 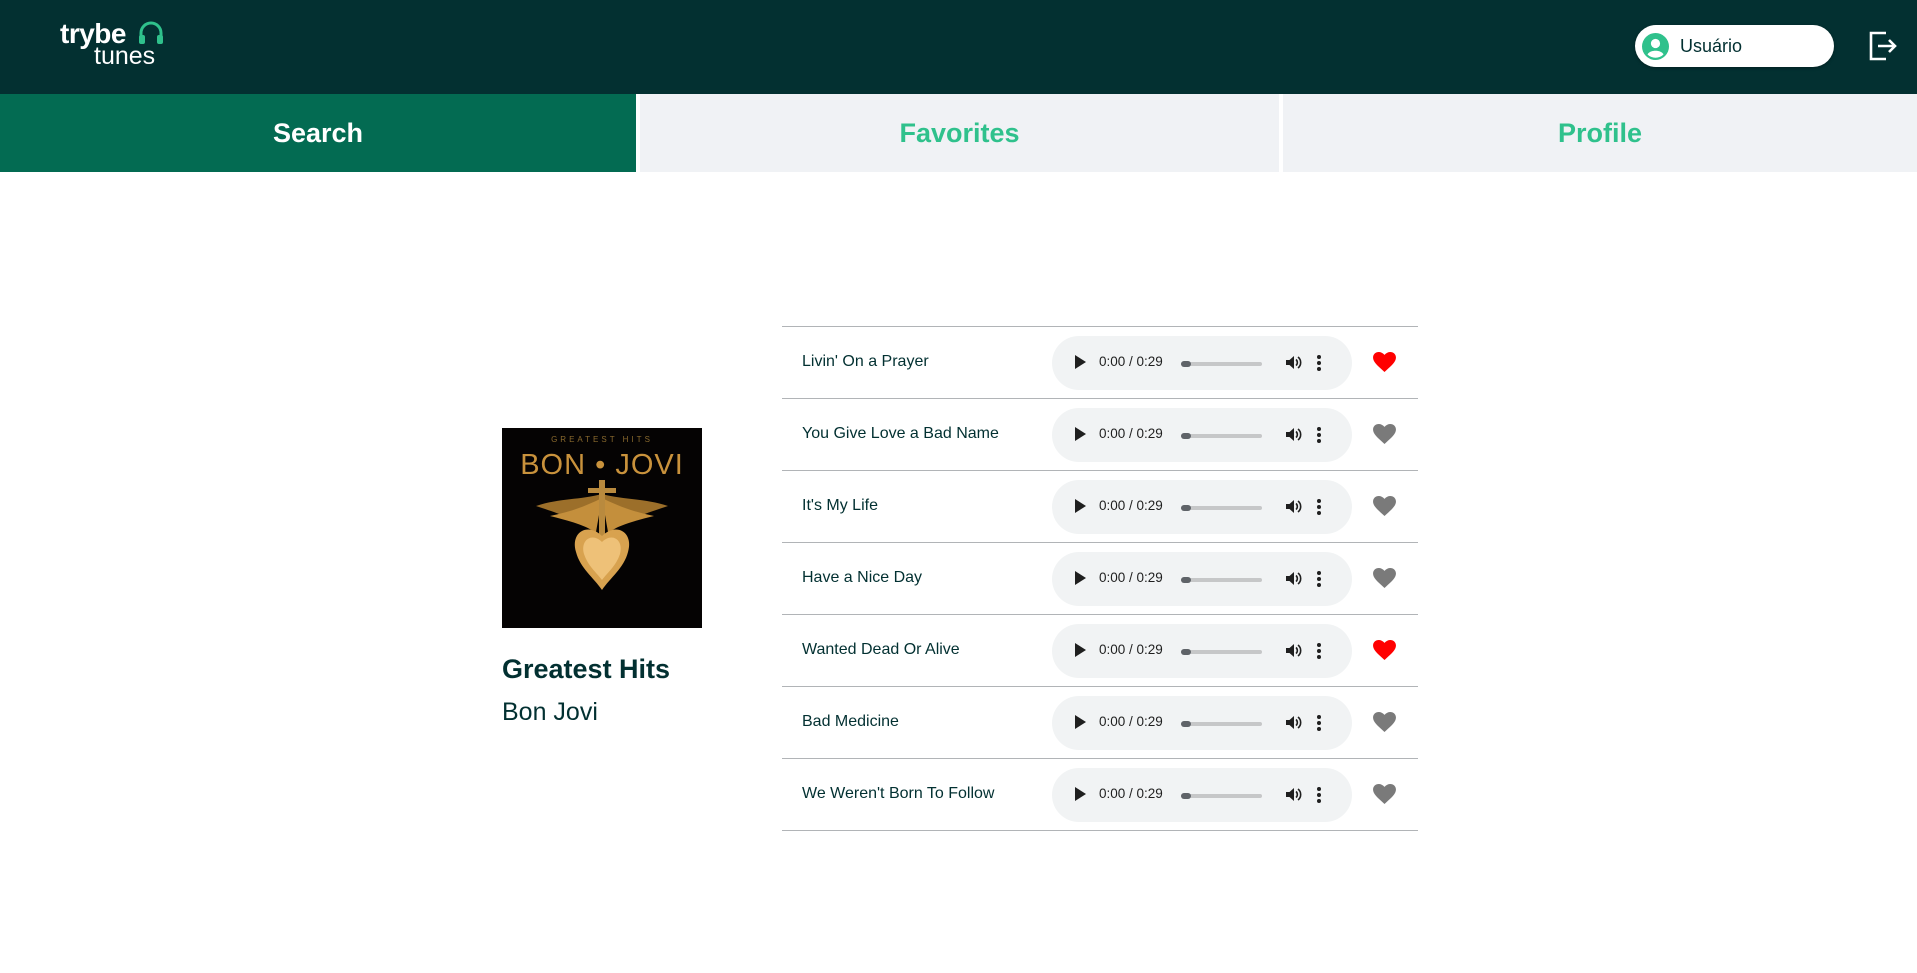 I want to click on logout-icon, so click(x=1883, y=46).